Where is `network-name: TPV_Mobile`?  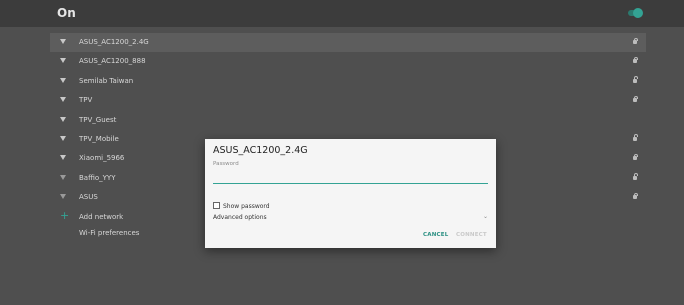
network-name: TPV_Mobile is located at coordinates (99, 138).